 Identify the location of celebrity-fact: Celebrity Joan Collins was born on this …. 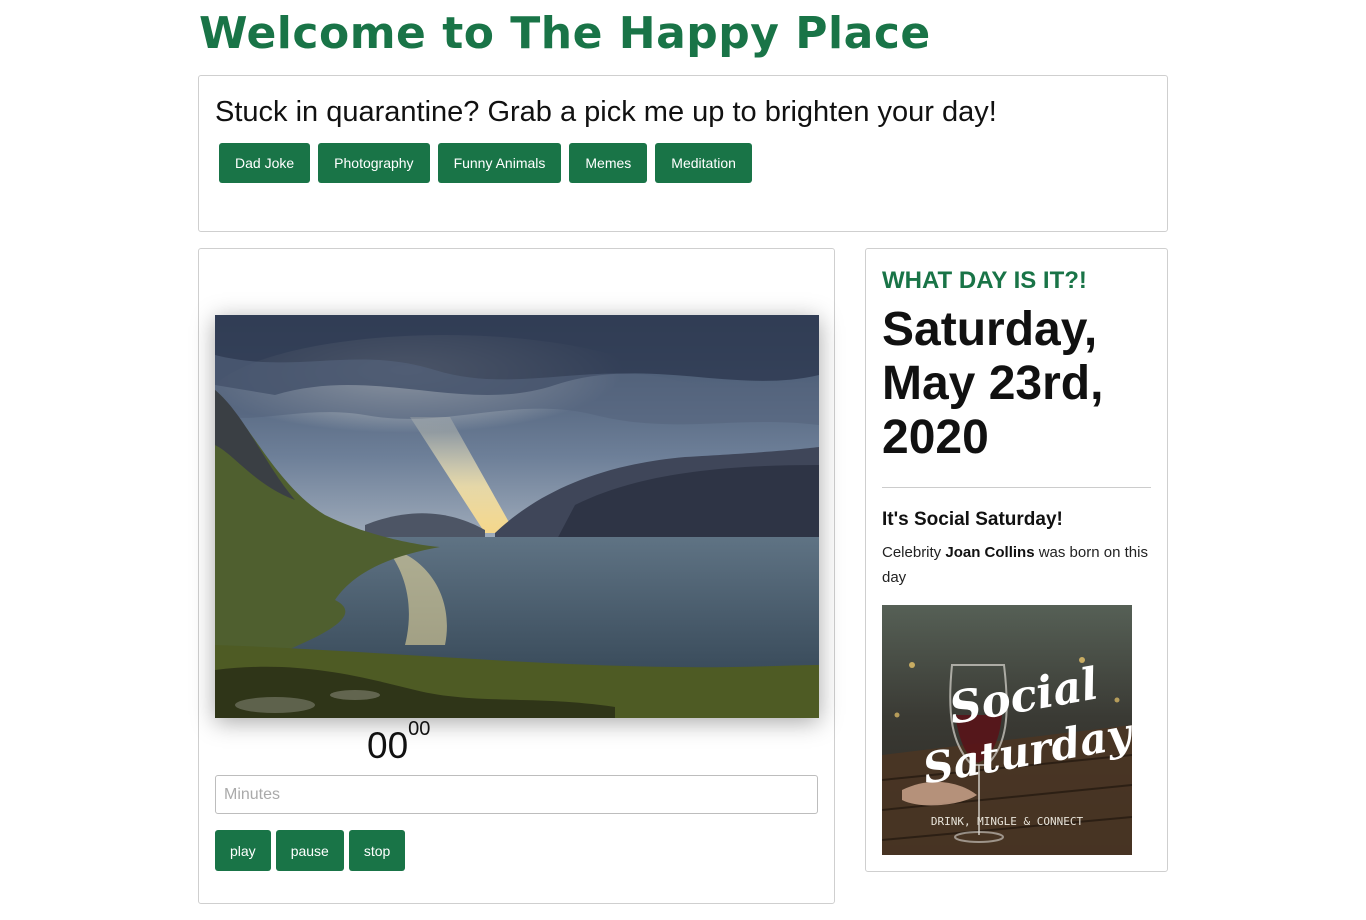
(1015, 565).